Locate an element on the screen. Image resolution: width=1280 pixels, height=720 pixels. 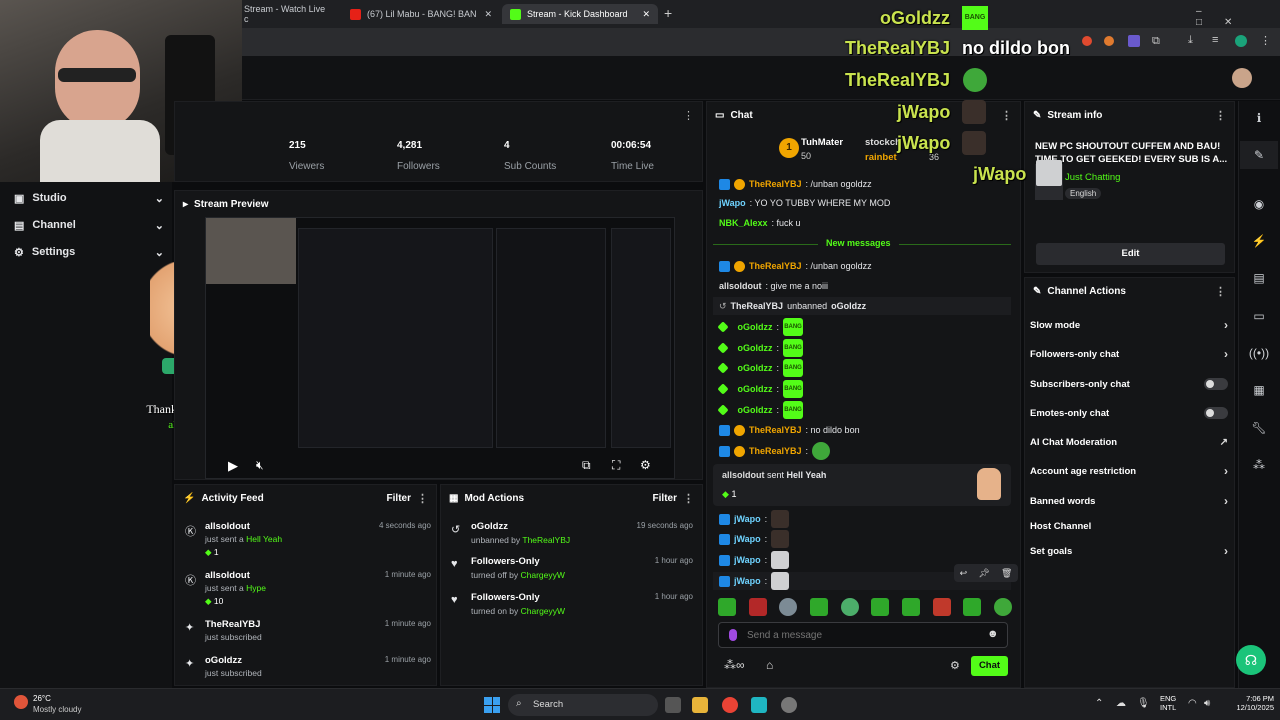
category-link: Just Chatting is located at coordinates (1092, 177).